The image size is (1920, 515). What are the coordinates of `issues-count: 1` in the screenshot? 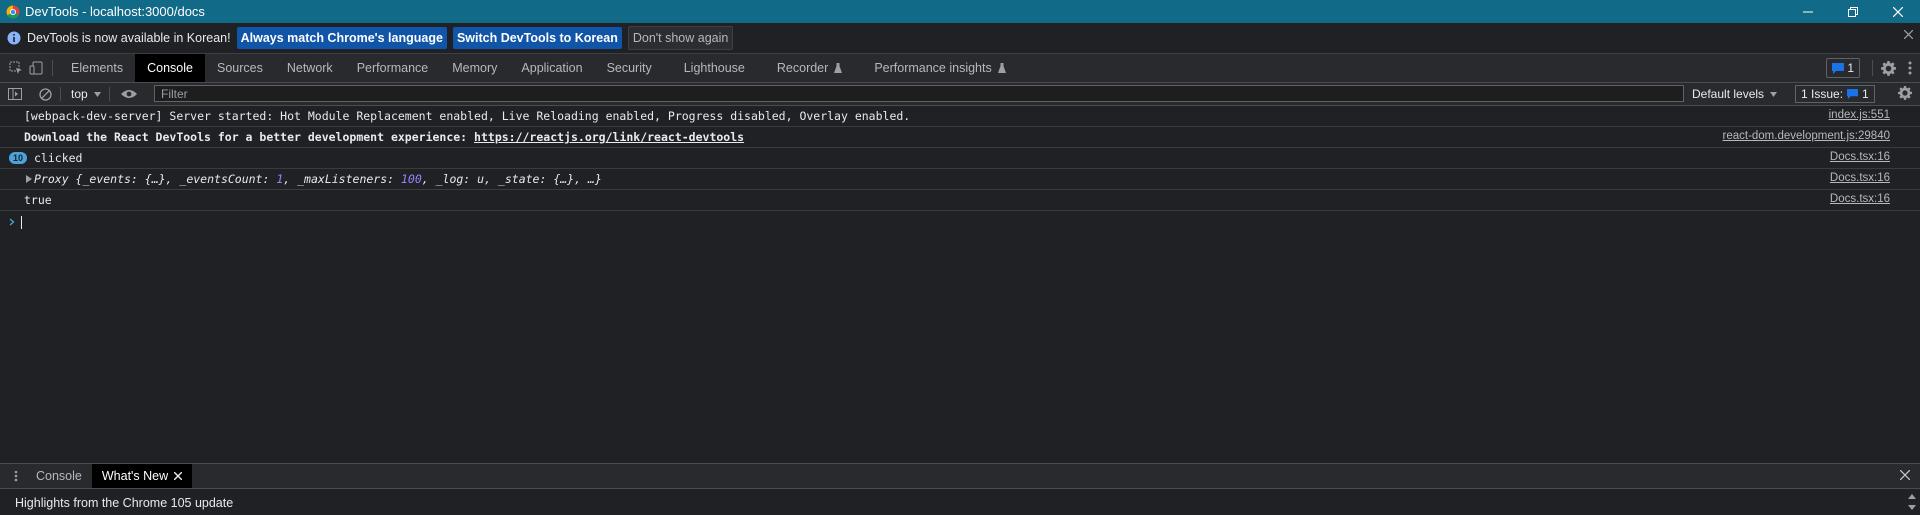 It's located at (1865, 94).